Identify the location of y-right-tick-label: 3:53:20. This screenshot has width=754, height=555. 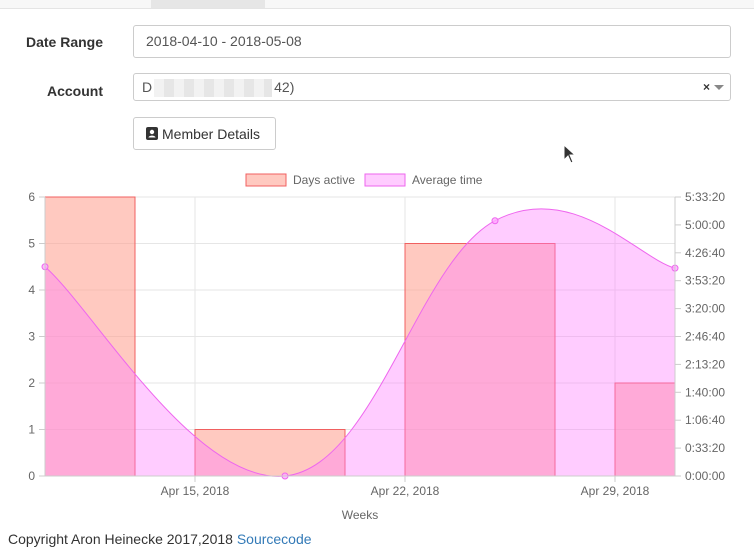
(705, 281).